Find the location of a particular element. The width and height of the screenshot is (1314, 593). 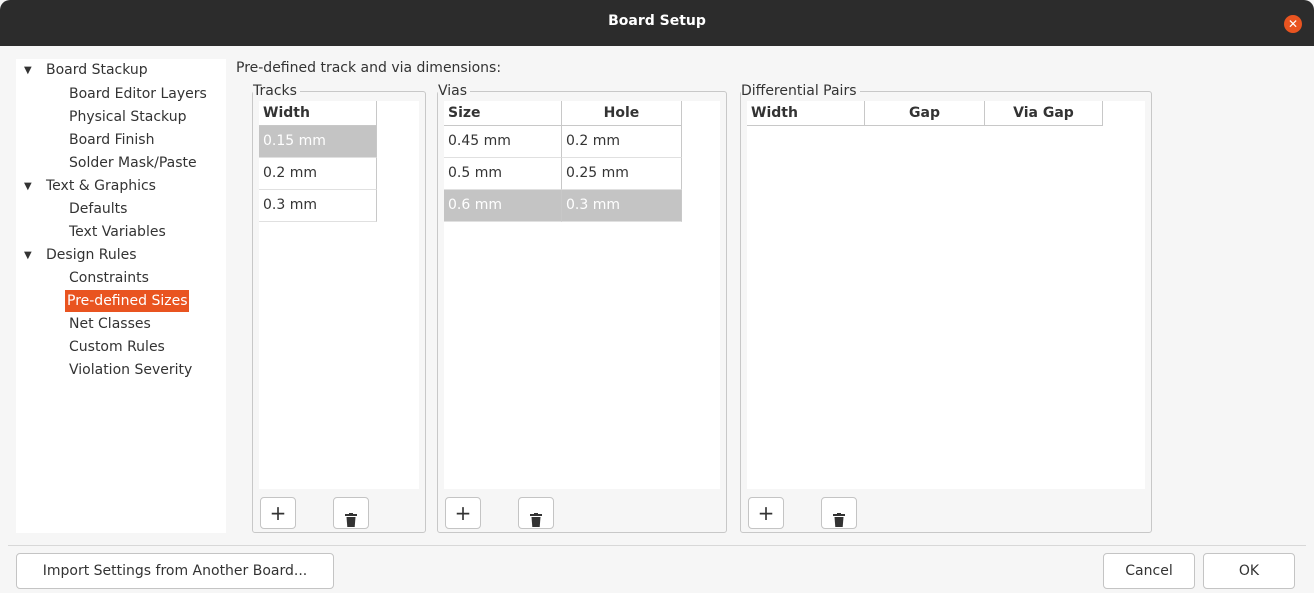

tree-item-net-classes: Net Classes is located at coordinates (110, 324).